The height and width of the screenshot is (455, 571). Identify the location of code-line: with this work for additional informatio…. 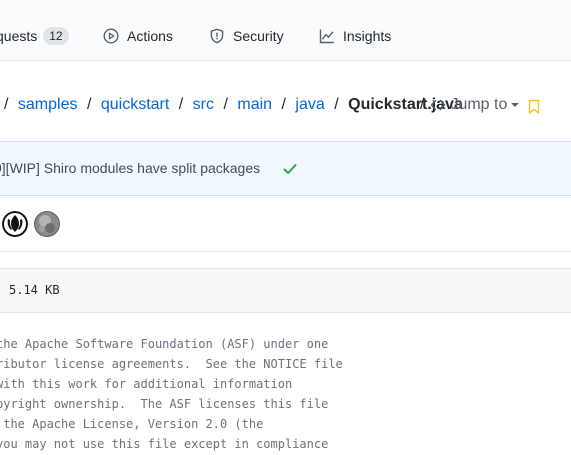
(146, 384).